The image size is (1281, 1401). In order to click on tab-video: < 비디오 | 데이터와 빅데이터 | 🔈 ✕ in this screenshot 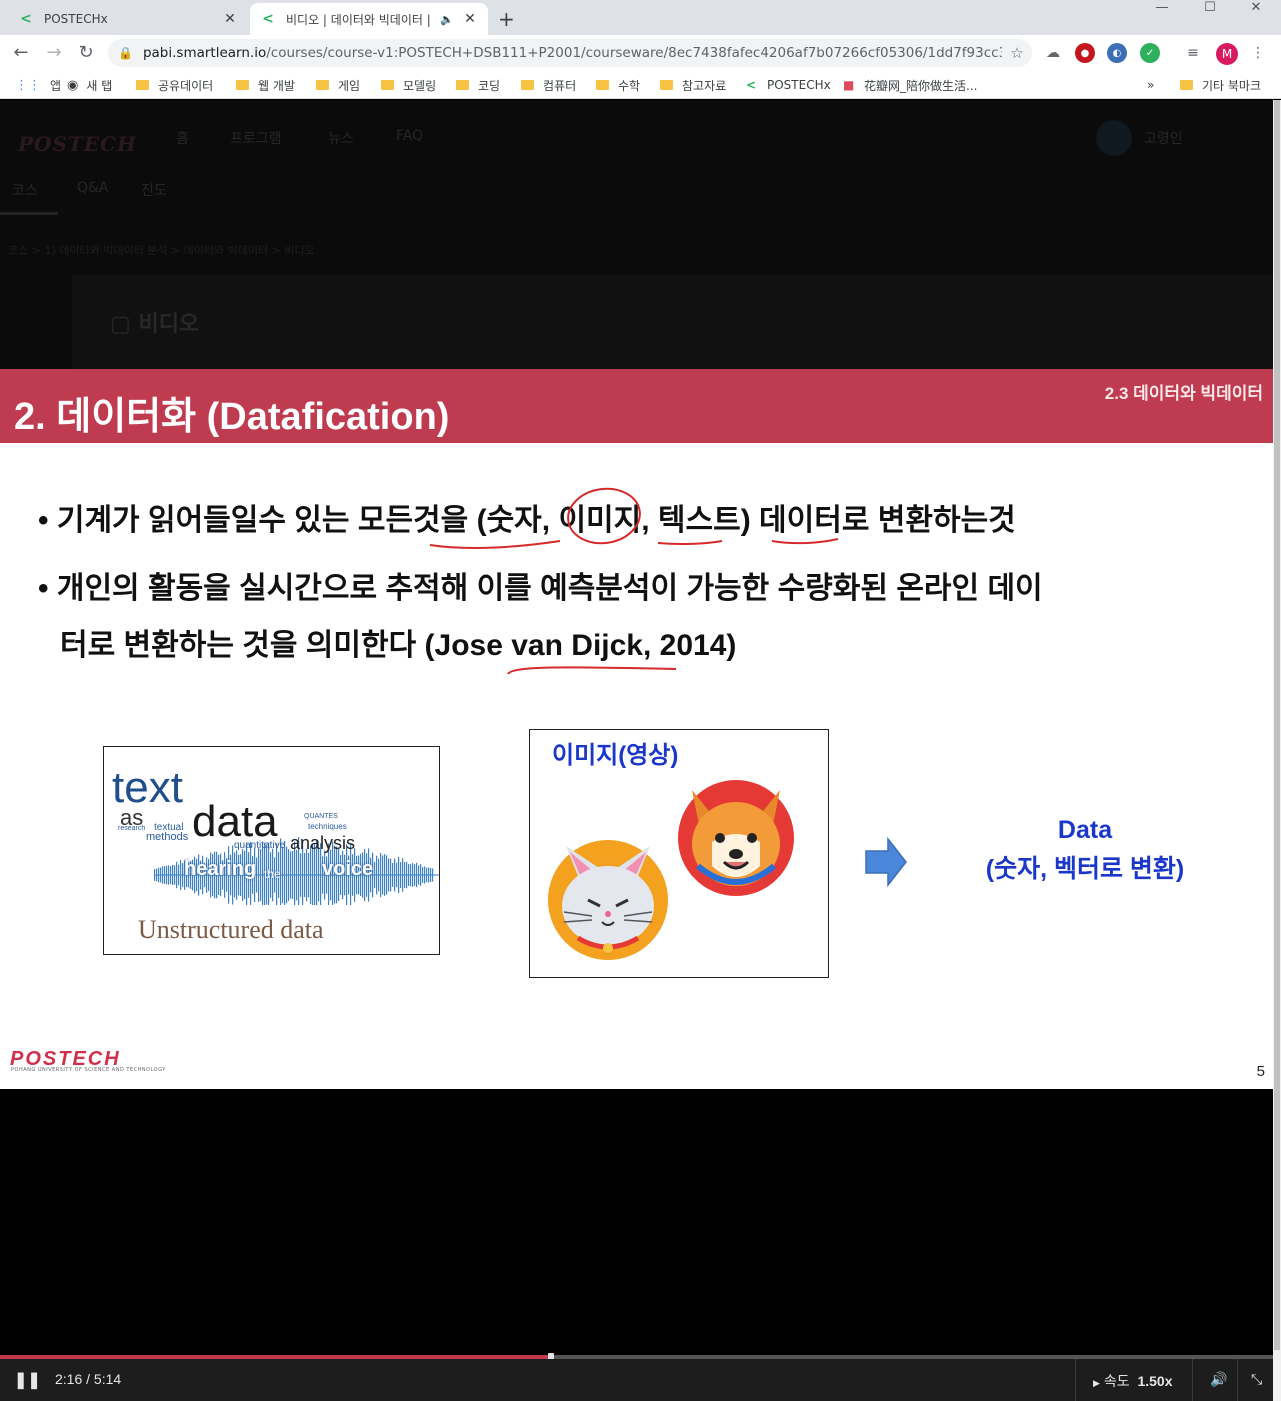, I will do `click(369, 19)`.